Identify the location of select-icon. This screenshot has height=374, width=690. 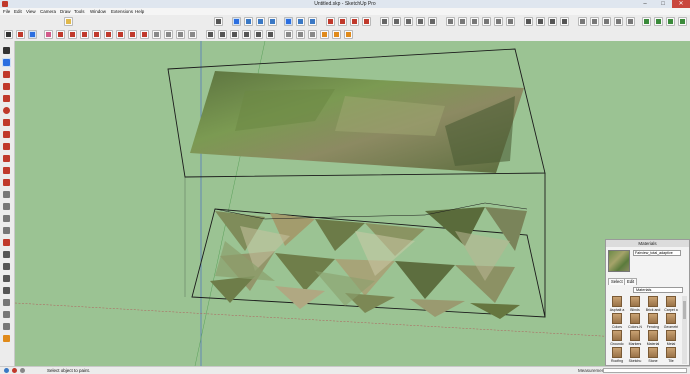
(8, 34).